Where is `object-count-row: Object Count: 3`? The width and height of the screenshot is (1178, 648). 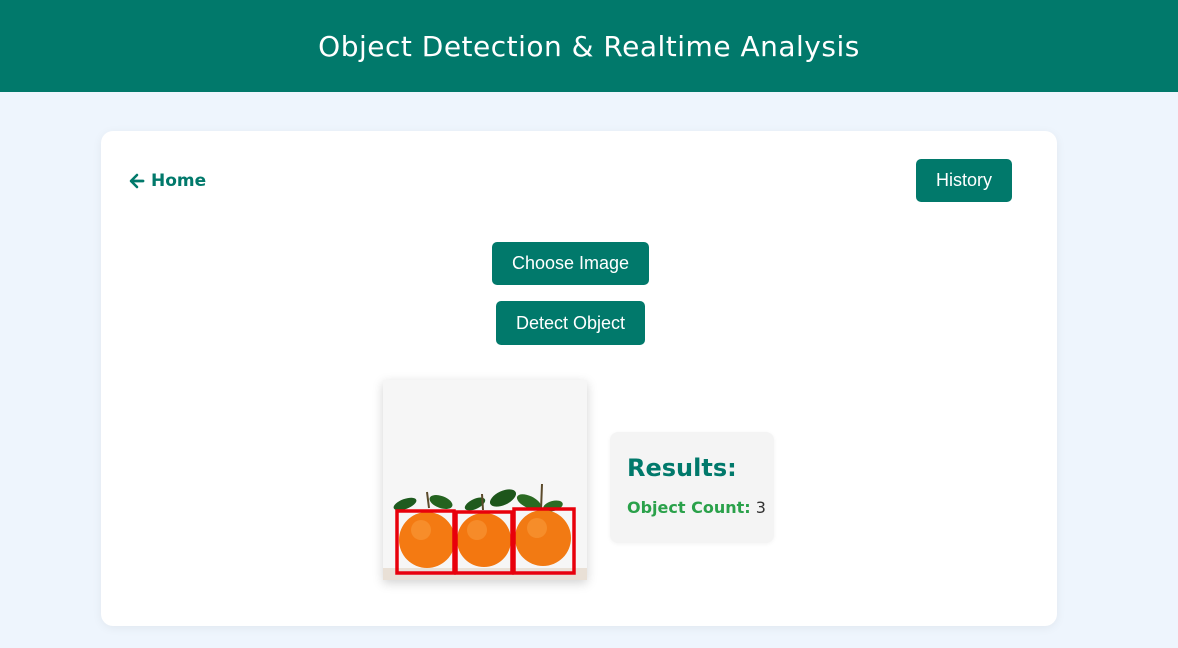
object-count-row: Object Count: 3 is located at coordinates (696, 507).